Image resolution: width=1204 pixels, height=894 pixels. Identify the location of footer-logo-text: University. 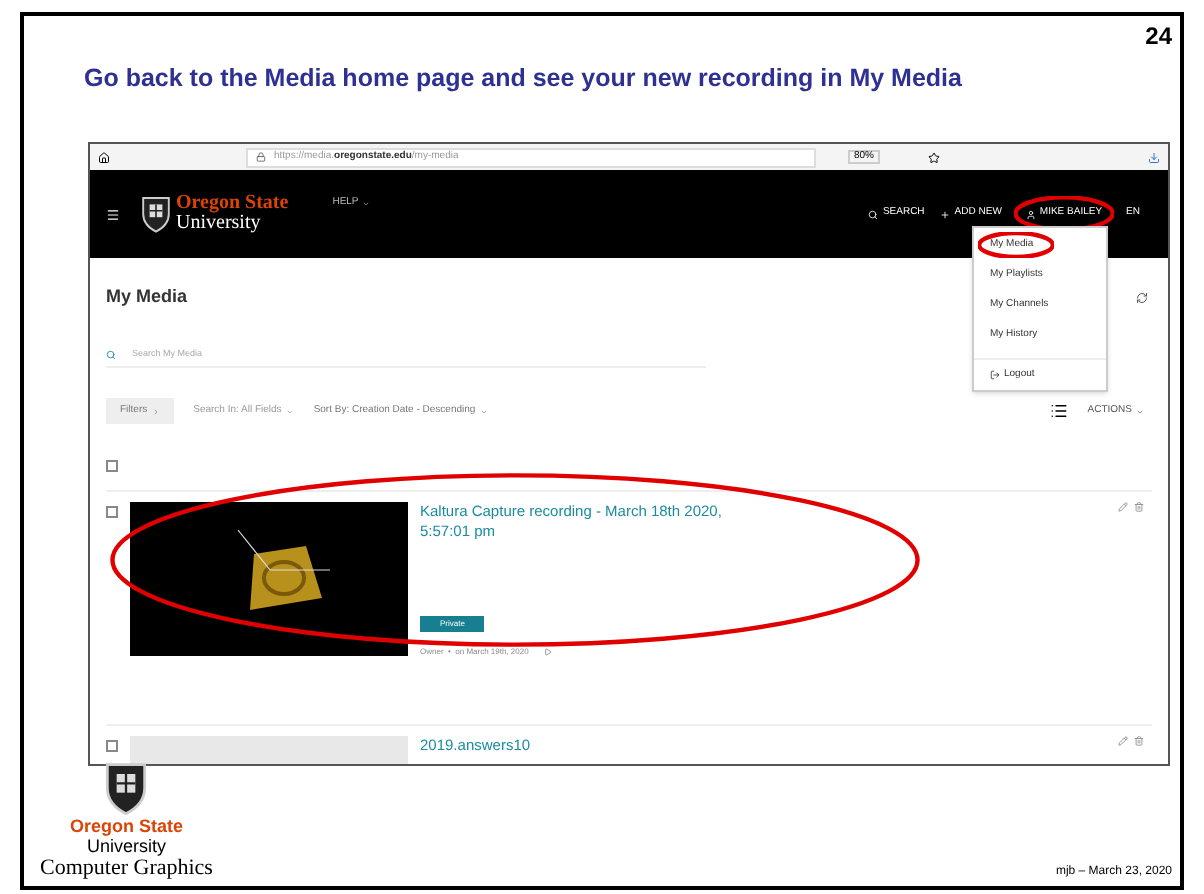
(126, 846).